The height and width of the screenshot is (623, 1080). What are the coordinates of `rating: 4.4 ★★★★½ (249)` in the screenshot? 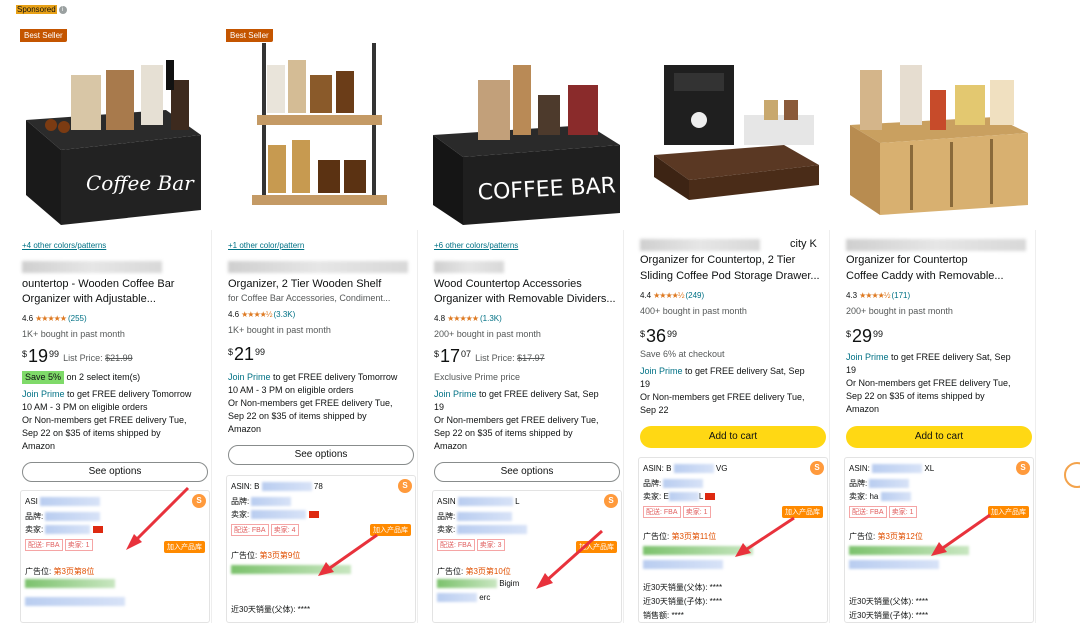 It's located at (672, 295).